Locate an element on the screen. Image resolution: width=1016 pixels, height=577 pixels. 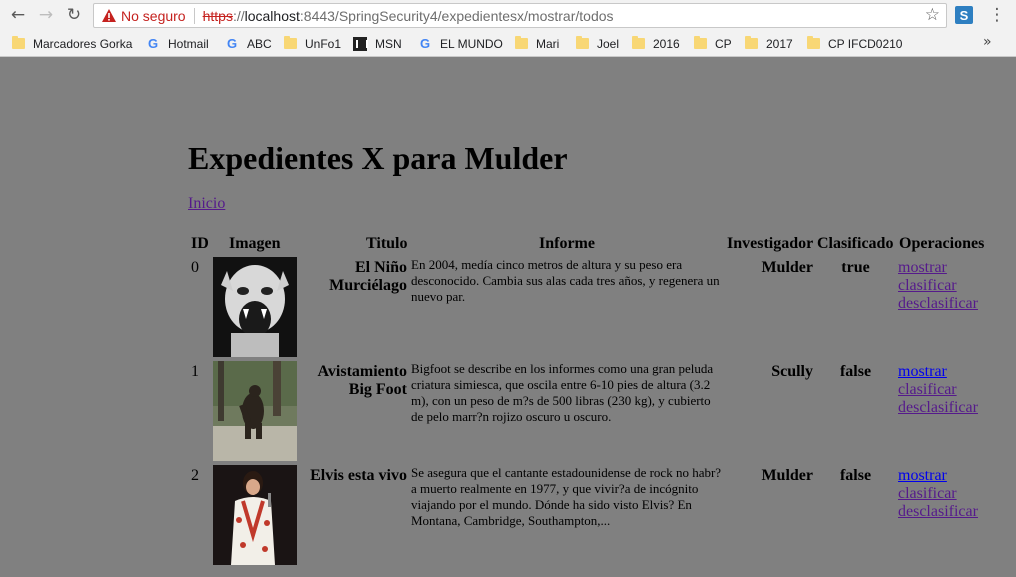
bookmark-item: MSN is located at coordinates (377, 43).